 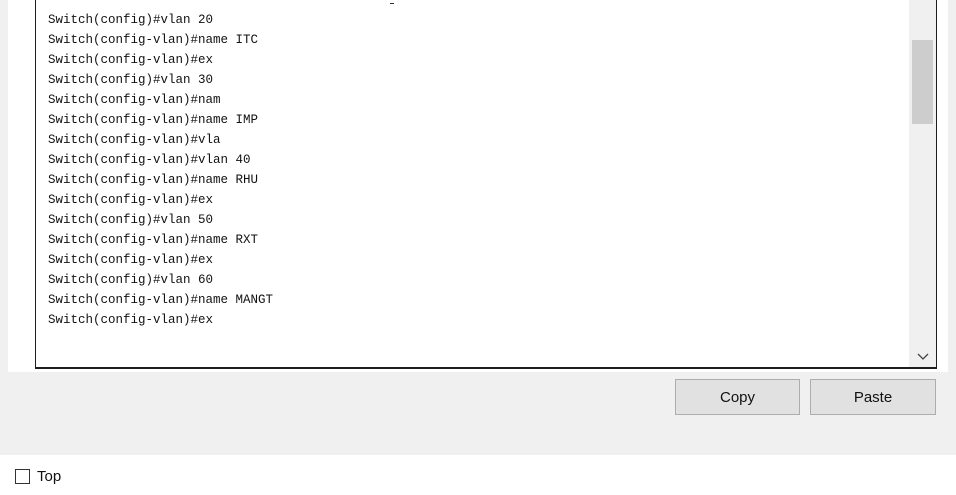 I want to click on console-line: Switch(config-vlan)#vla, so click(x=134, y=140).